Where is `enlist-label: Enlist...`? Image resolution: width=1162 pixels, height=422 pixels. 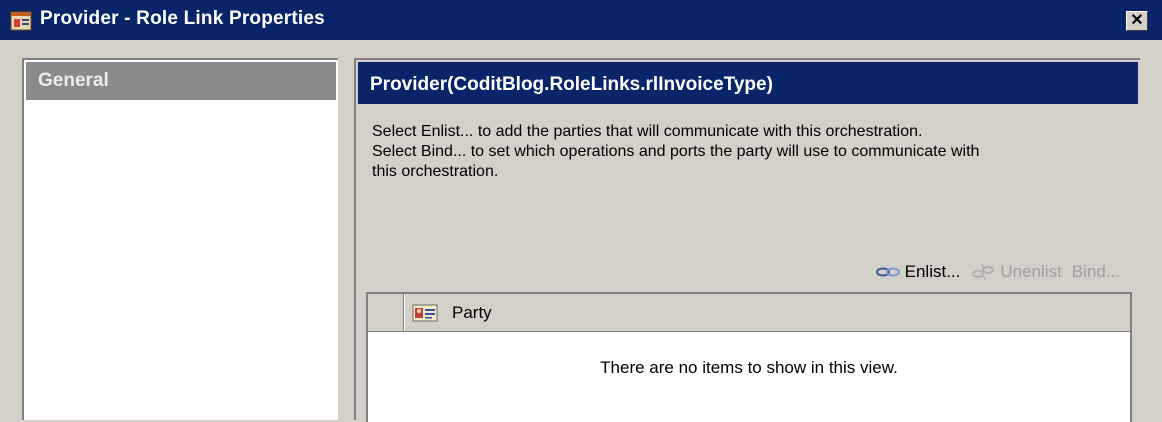 enlist-label: Enlist... is located at coordinates (932, 271).